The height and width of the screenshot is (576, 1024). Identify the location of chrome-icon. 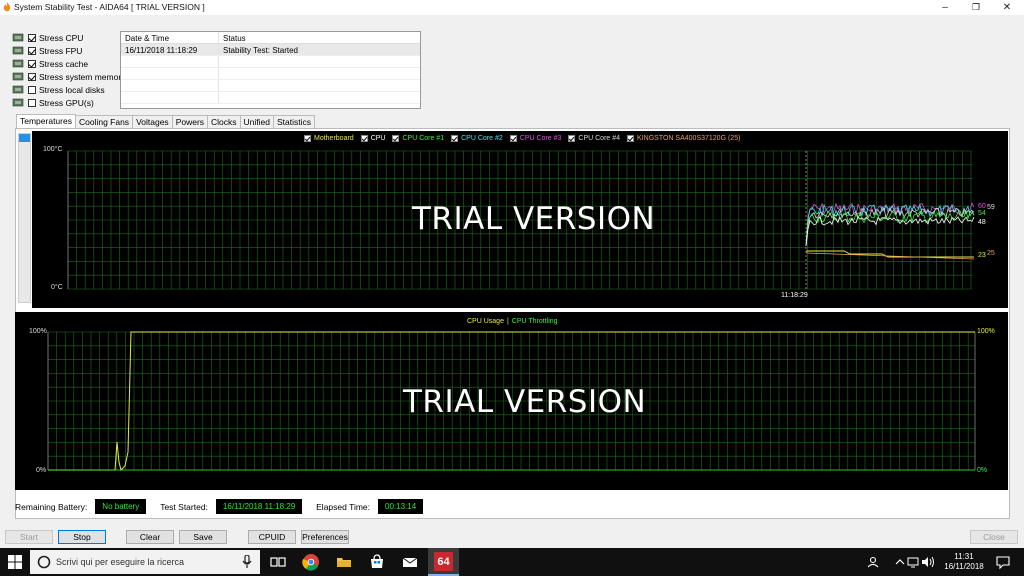
(311, 562).